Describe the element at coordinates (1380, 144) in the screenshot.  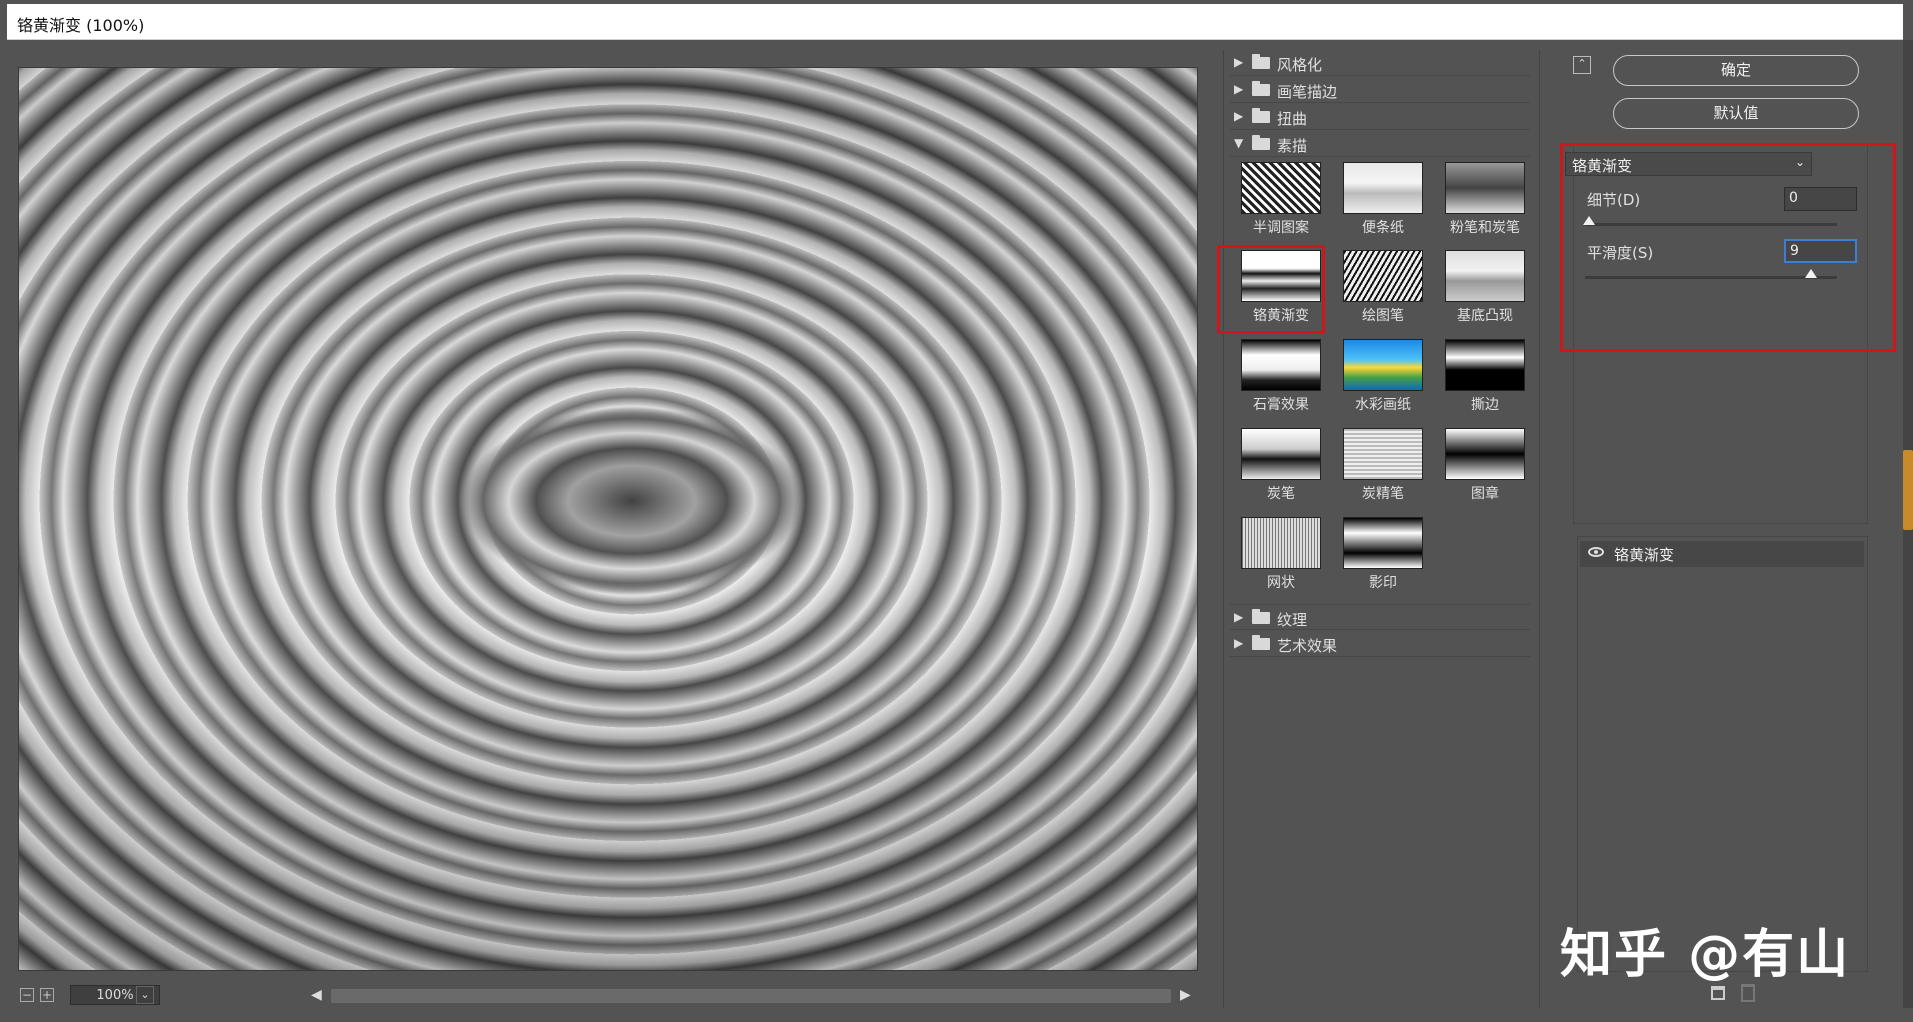
I see `folder-sketch: ▼ 素描` at that location.